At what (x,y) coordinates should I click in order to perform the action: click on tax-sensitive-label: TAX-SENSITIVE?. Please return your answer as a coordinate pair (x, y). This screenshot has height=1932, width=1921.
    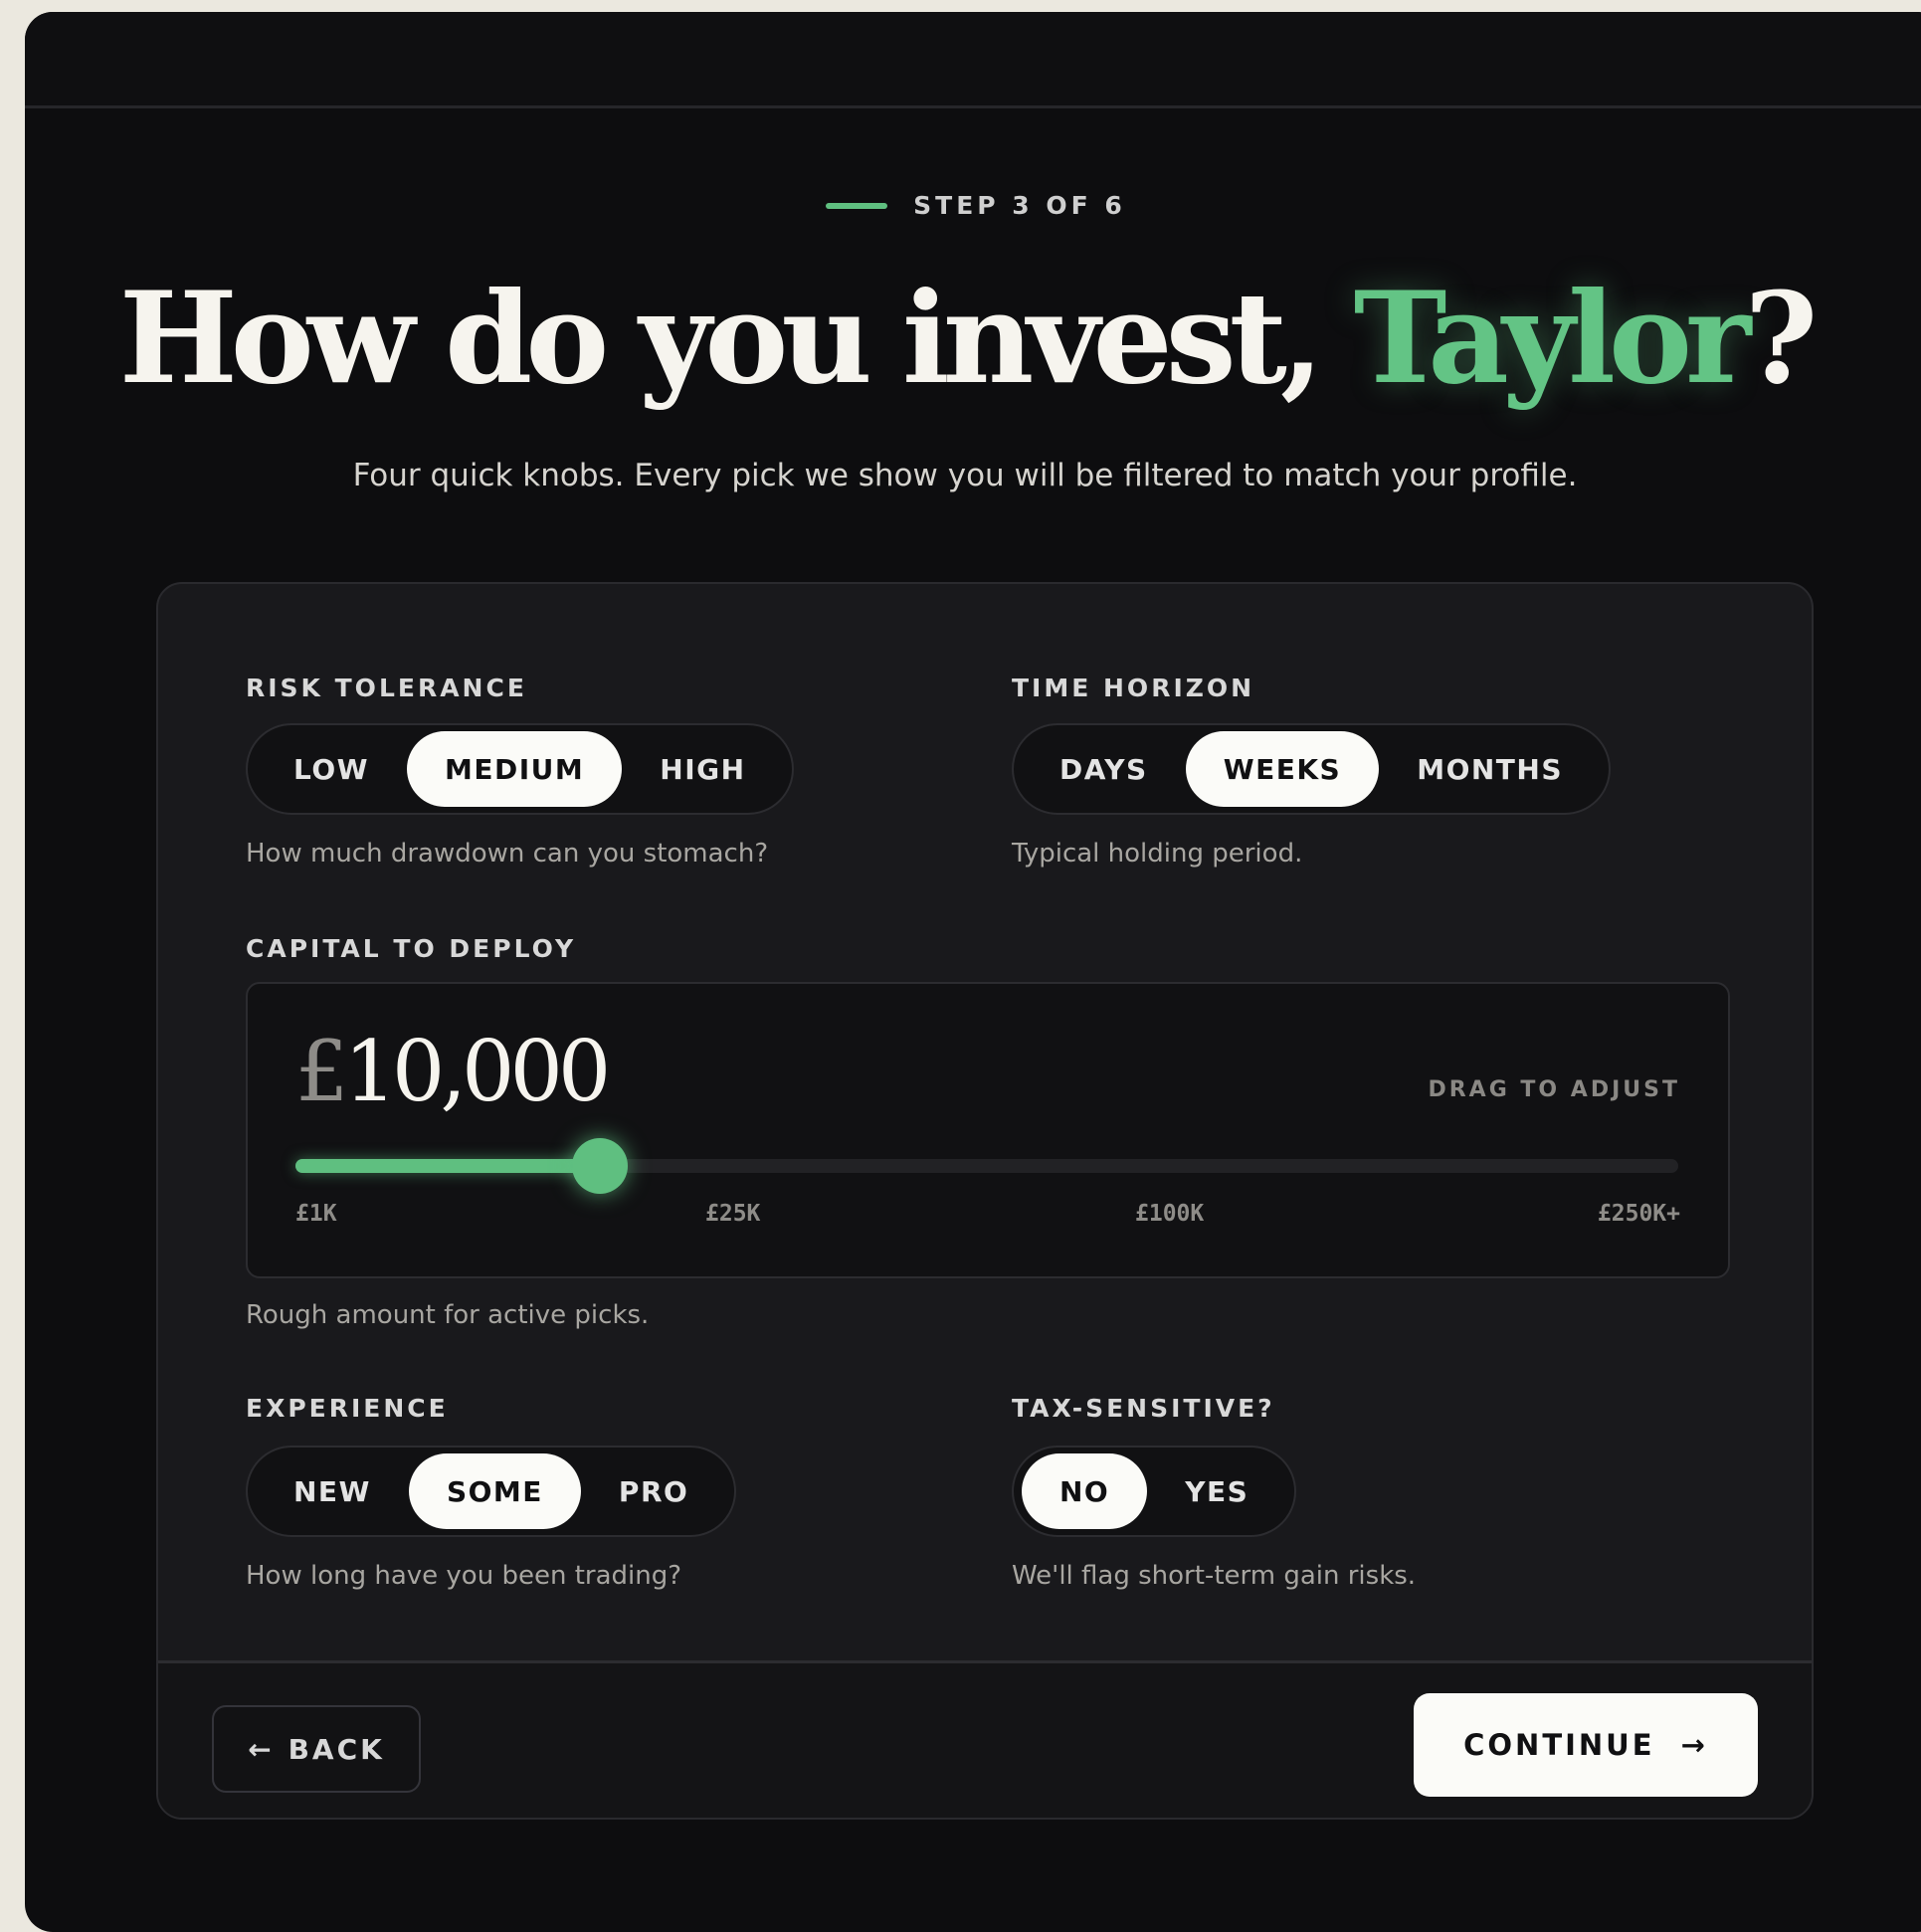
    Looking at the image, I should click on (1143, 1408).